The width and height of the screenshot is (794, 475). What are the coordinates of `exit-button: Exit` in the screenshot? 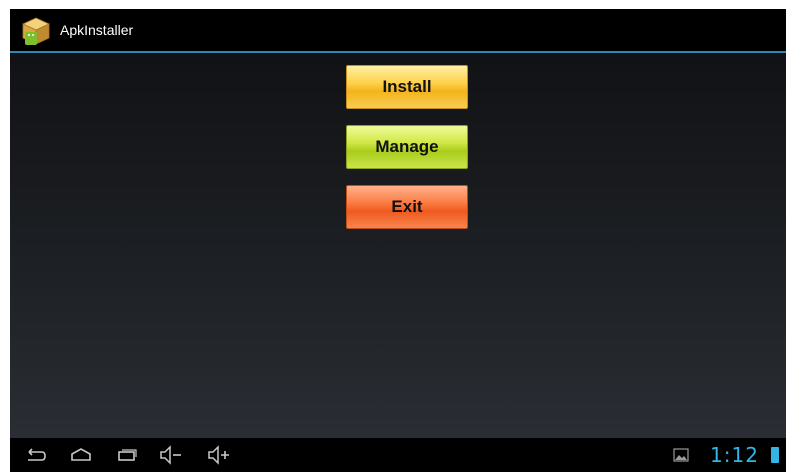 It's located at (407, 207).